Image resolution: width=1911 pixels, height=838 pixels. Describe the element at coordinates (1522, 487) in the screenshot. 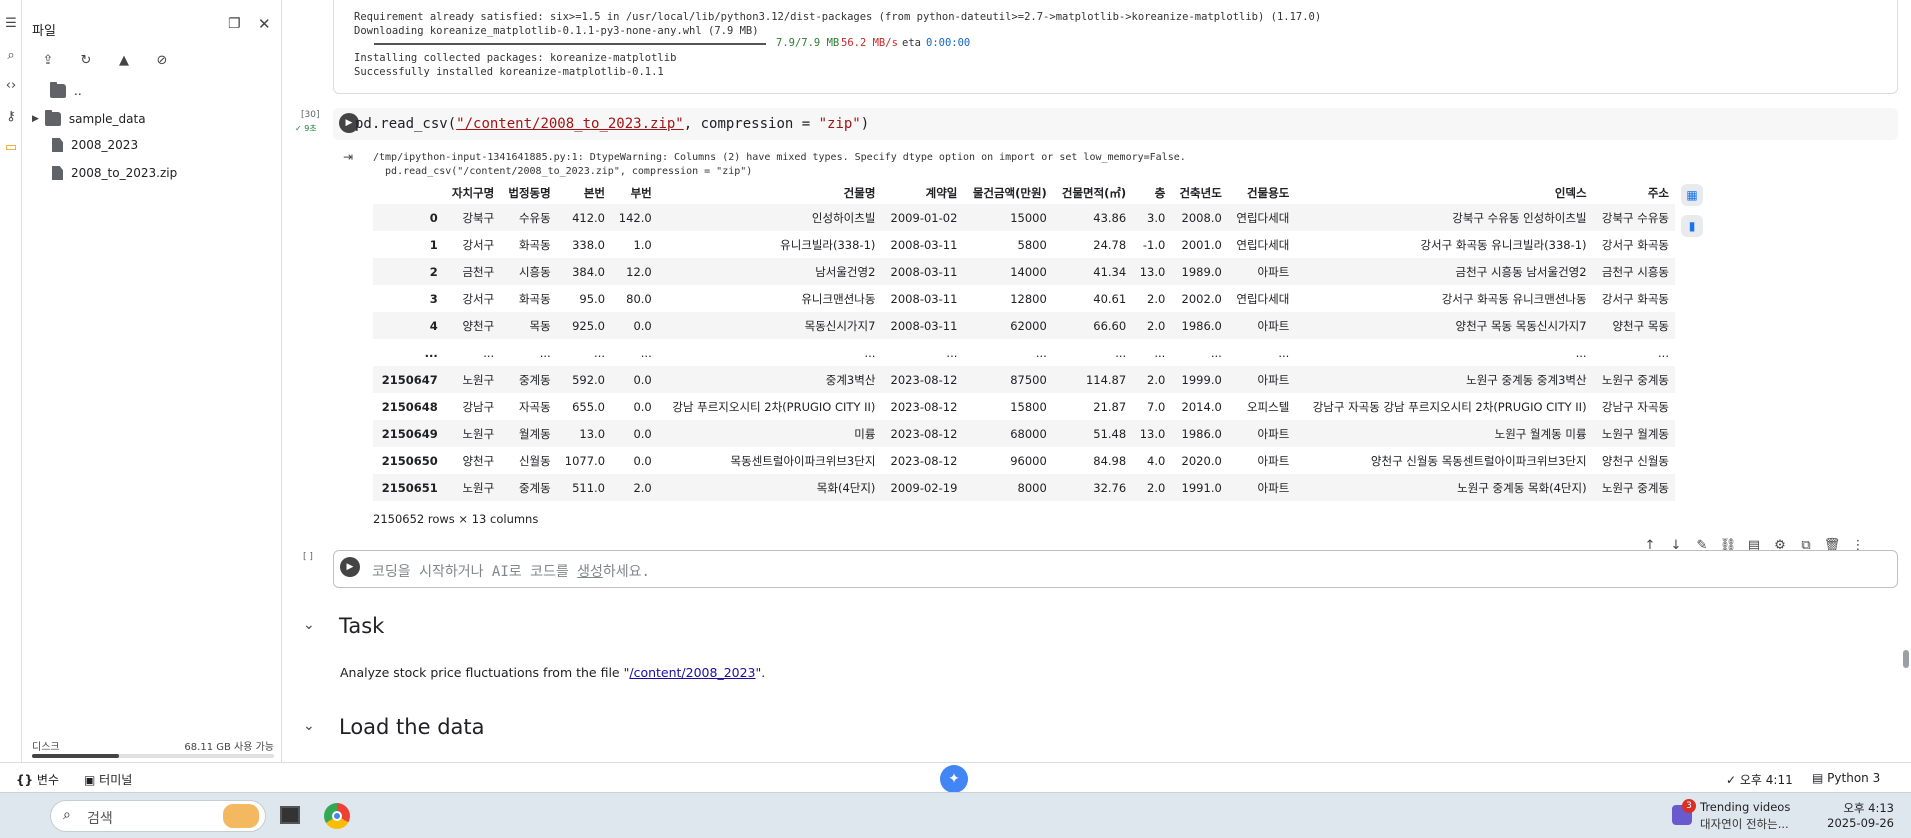

I see `table-cell: 노원구 중계동 목화(4단지)` at that location.